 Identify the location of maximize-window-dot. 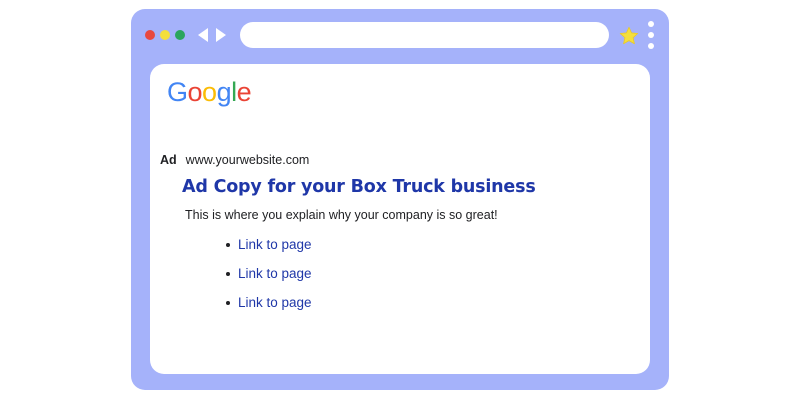
(180, 35).